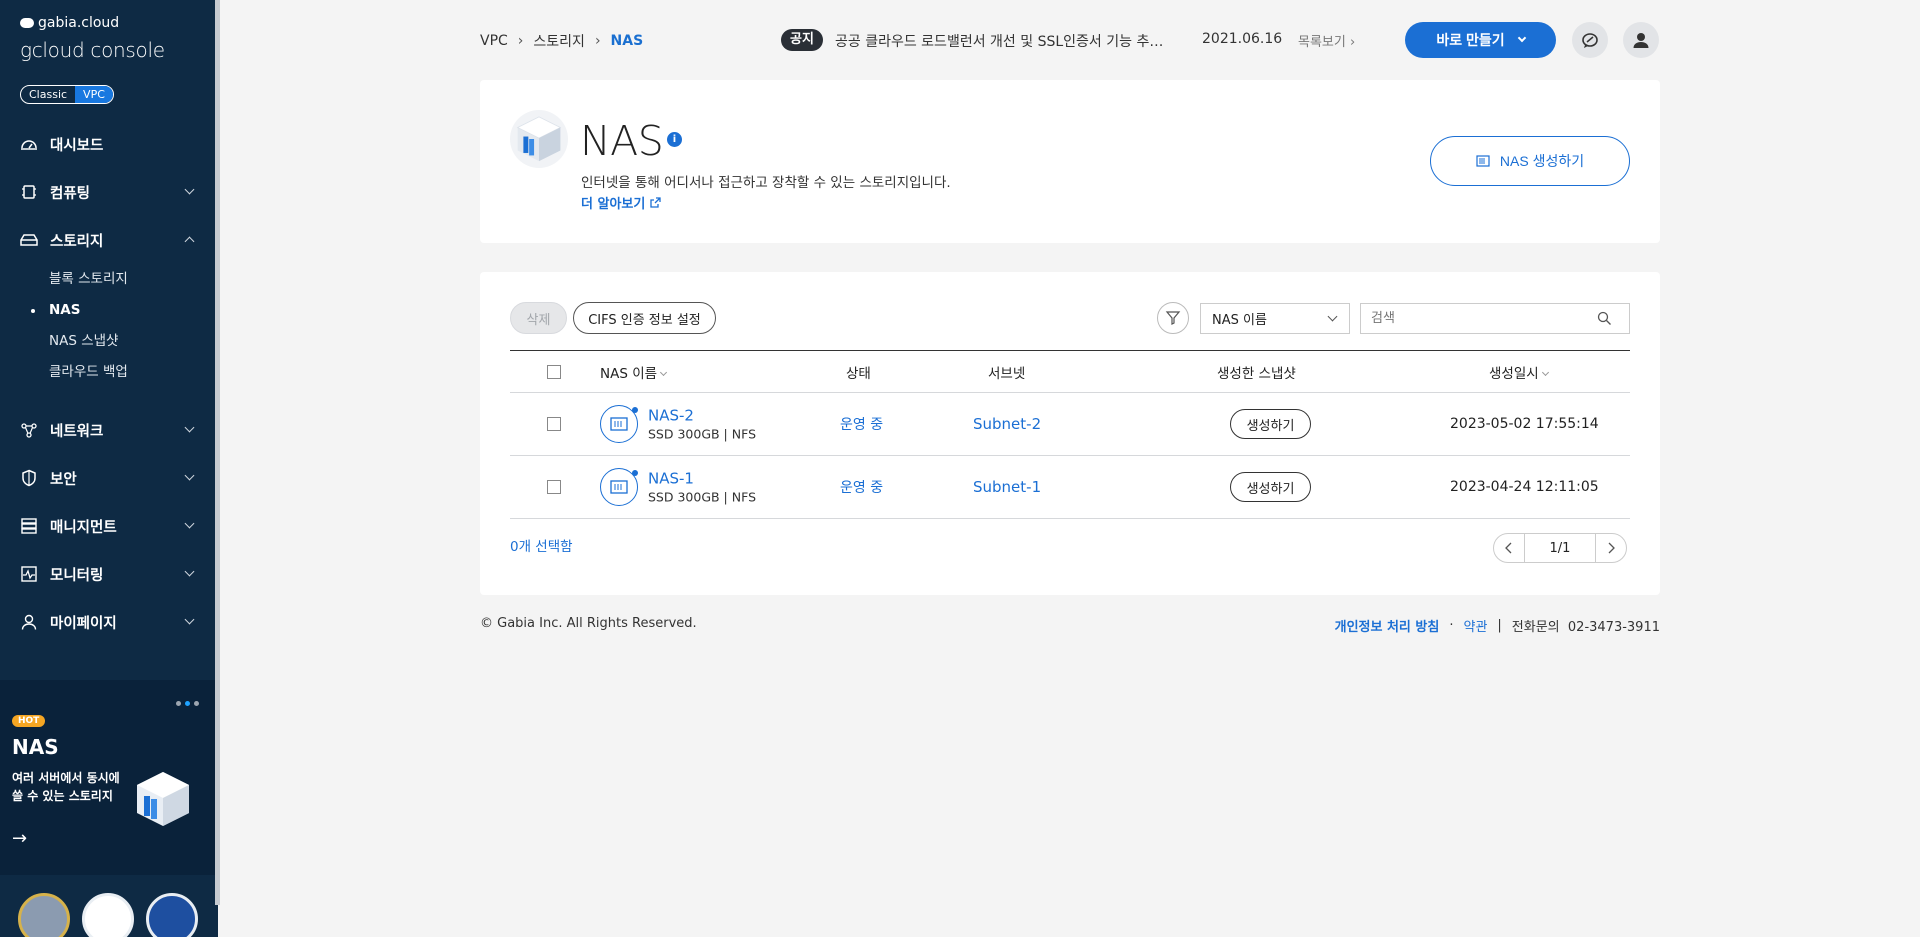 The height and width of the screenshot is (937, 1920). What do you see at coordinates (1275, 318) in the screenshot?
I see `search-field-select: NAS 이름` at bounding box center [1275, 318].